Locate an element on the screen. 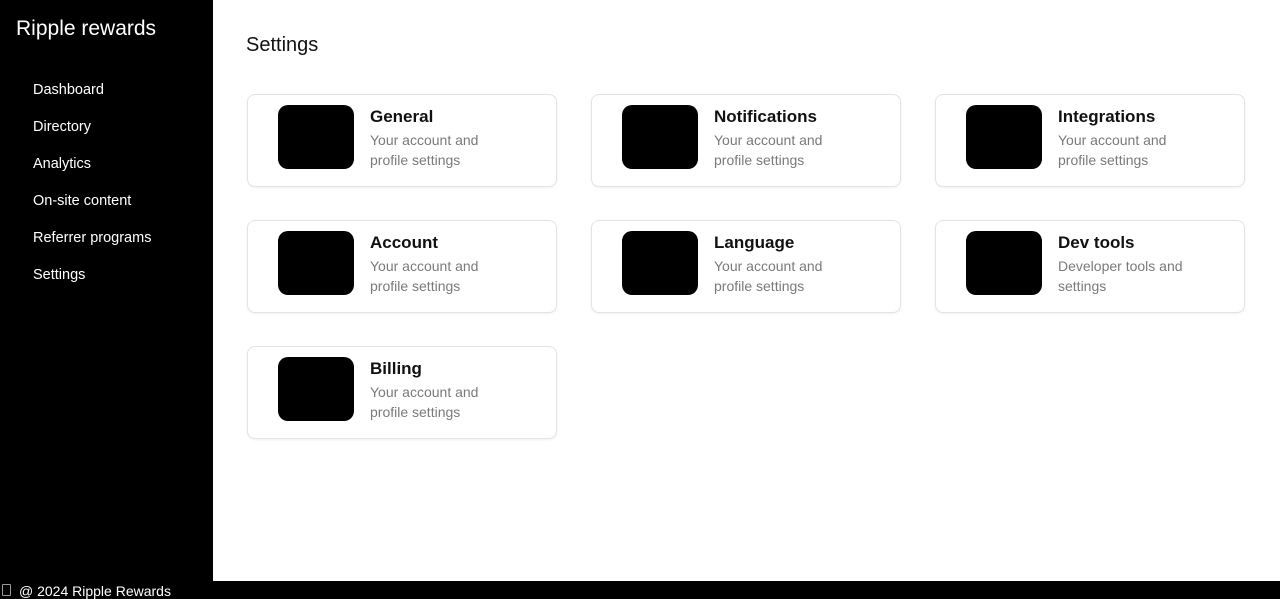 This screenshot has width=1280, height=599. sidebar-item-referrer-programs: Referrer programs is located at coordinates (92, 246).